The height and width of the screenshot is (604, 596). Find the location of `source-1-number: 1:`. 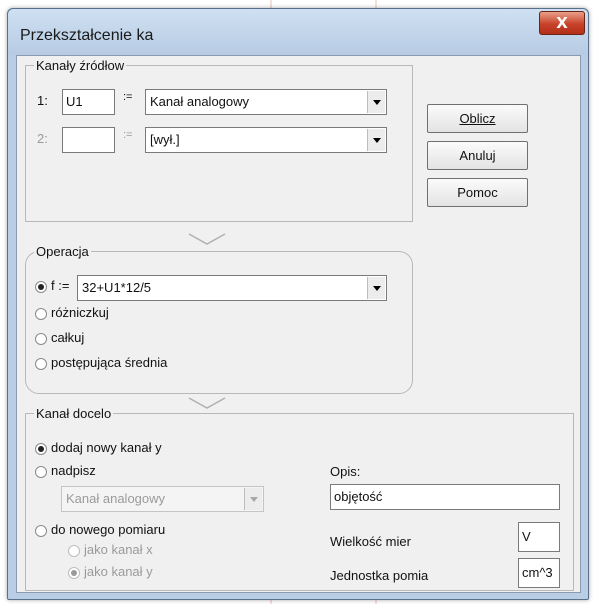

source-1-number: 1: is located at coordinates (42, 100).